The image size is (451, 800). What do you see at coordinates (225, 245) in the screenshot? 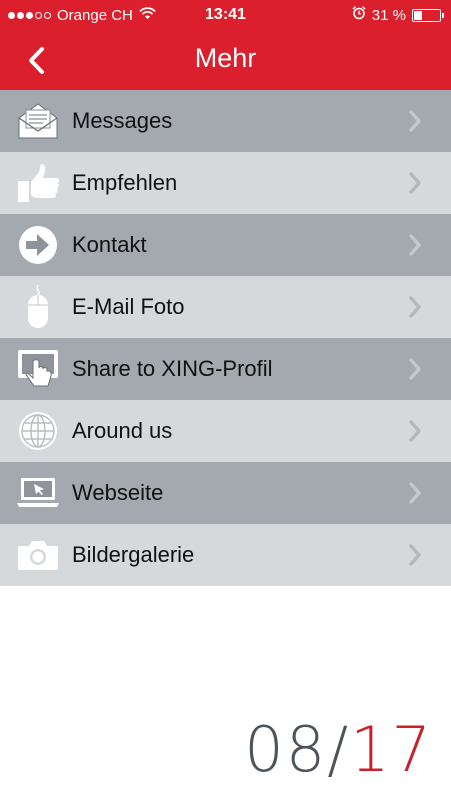
I see `menu-item-kontakt: Kontakt` at bounding box center [225, 245].